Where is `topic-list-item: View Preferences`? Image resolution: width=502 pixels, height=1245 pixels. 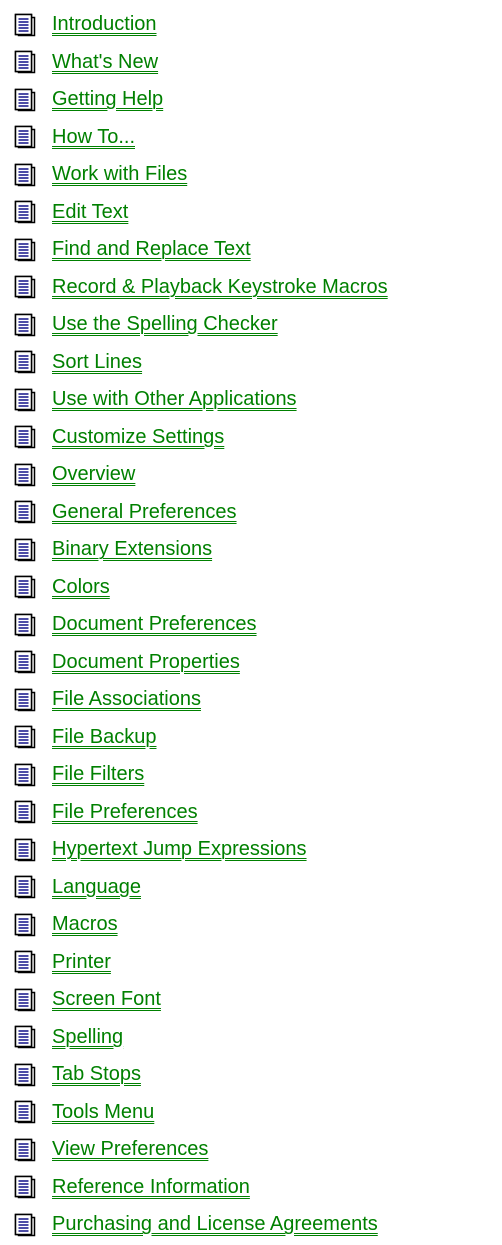
topic-list-item: View Preferences is located at coordinates (258, 1150).